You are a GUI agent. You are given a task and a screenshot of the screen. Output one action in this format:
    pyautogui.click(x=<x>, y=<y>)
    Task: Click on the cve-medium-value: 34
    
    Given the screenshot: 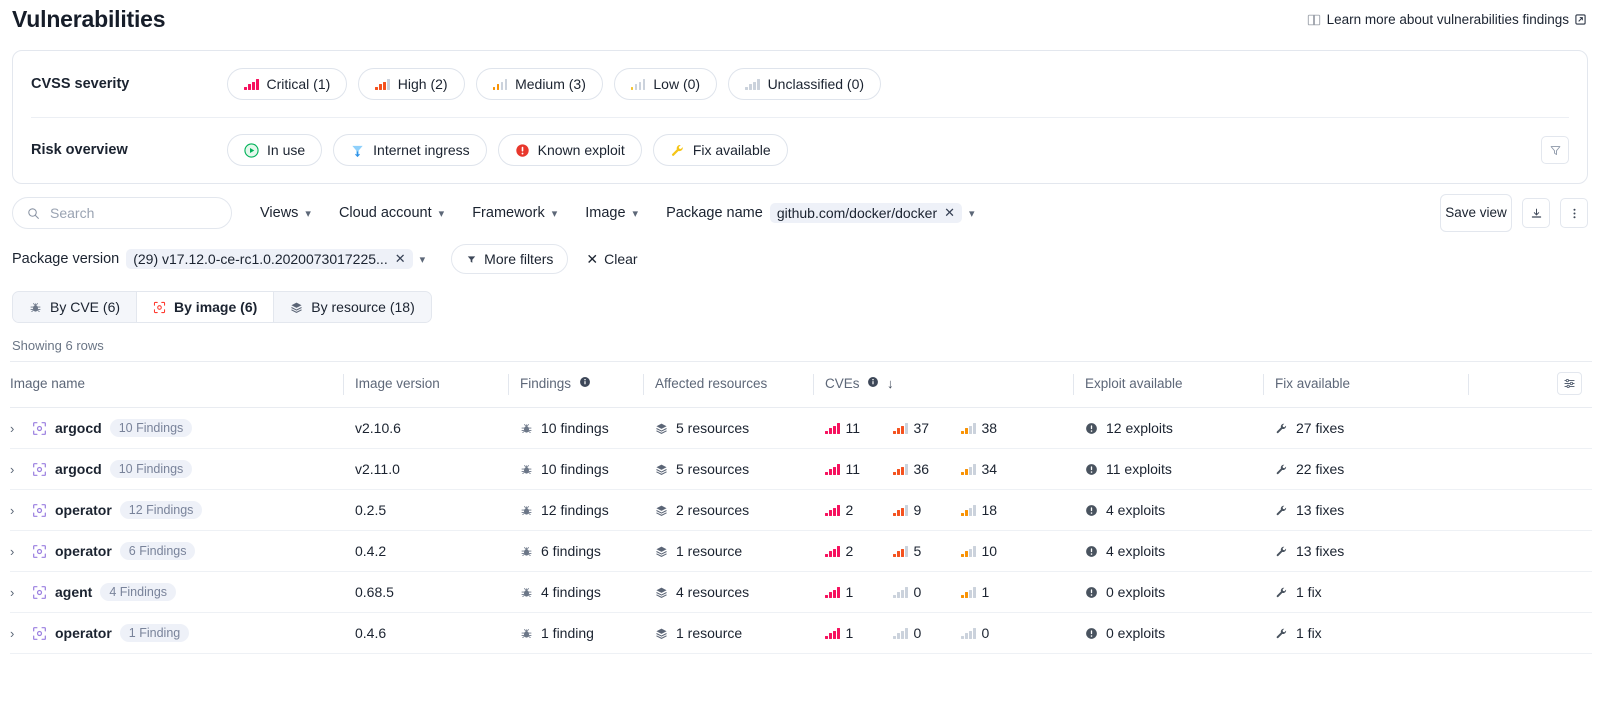 What is the action you would take?
    pyautogui.click(x=989, y=469)
    